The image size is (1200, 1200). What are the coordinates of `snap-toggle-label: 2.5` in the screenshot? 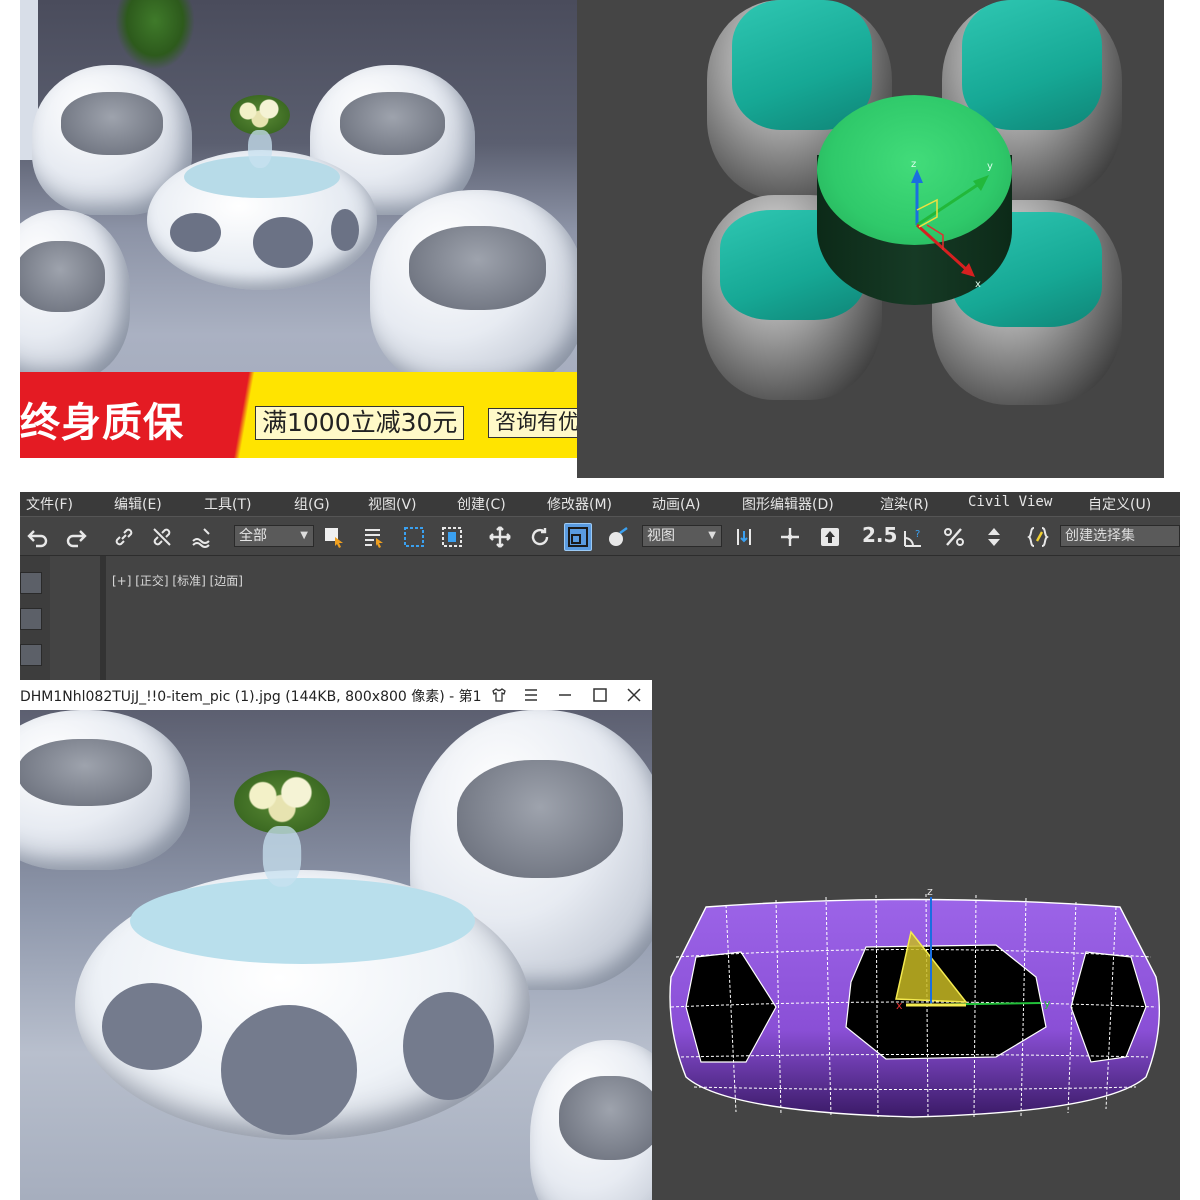 It's located at (880, 535).